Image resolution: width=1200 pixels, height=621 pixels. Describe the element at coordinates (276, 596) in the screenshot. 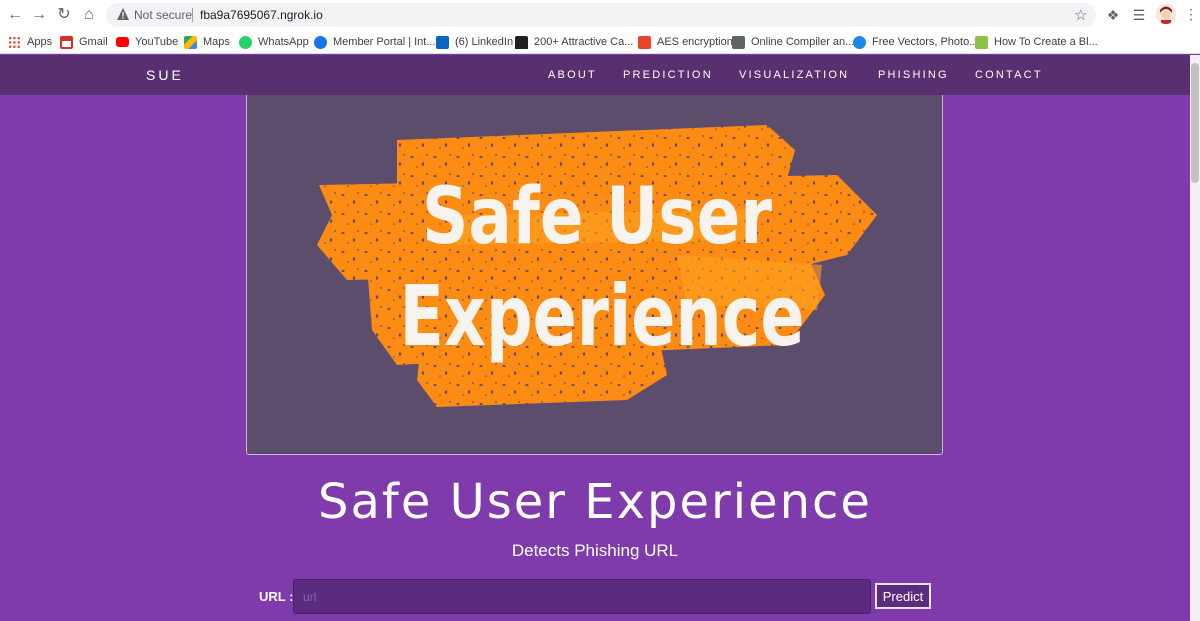

I see `url-label: URL :` at that location.